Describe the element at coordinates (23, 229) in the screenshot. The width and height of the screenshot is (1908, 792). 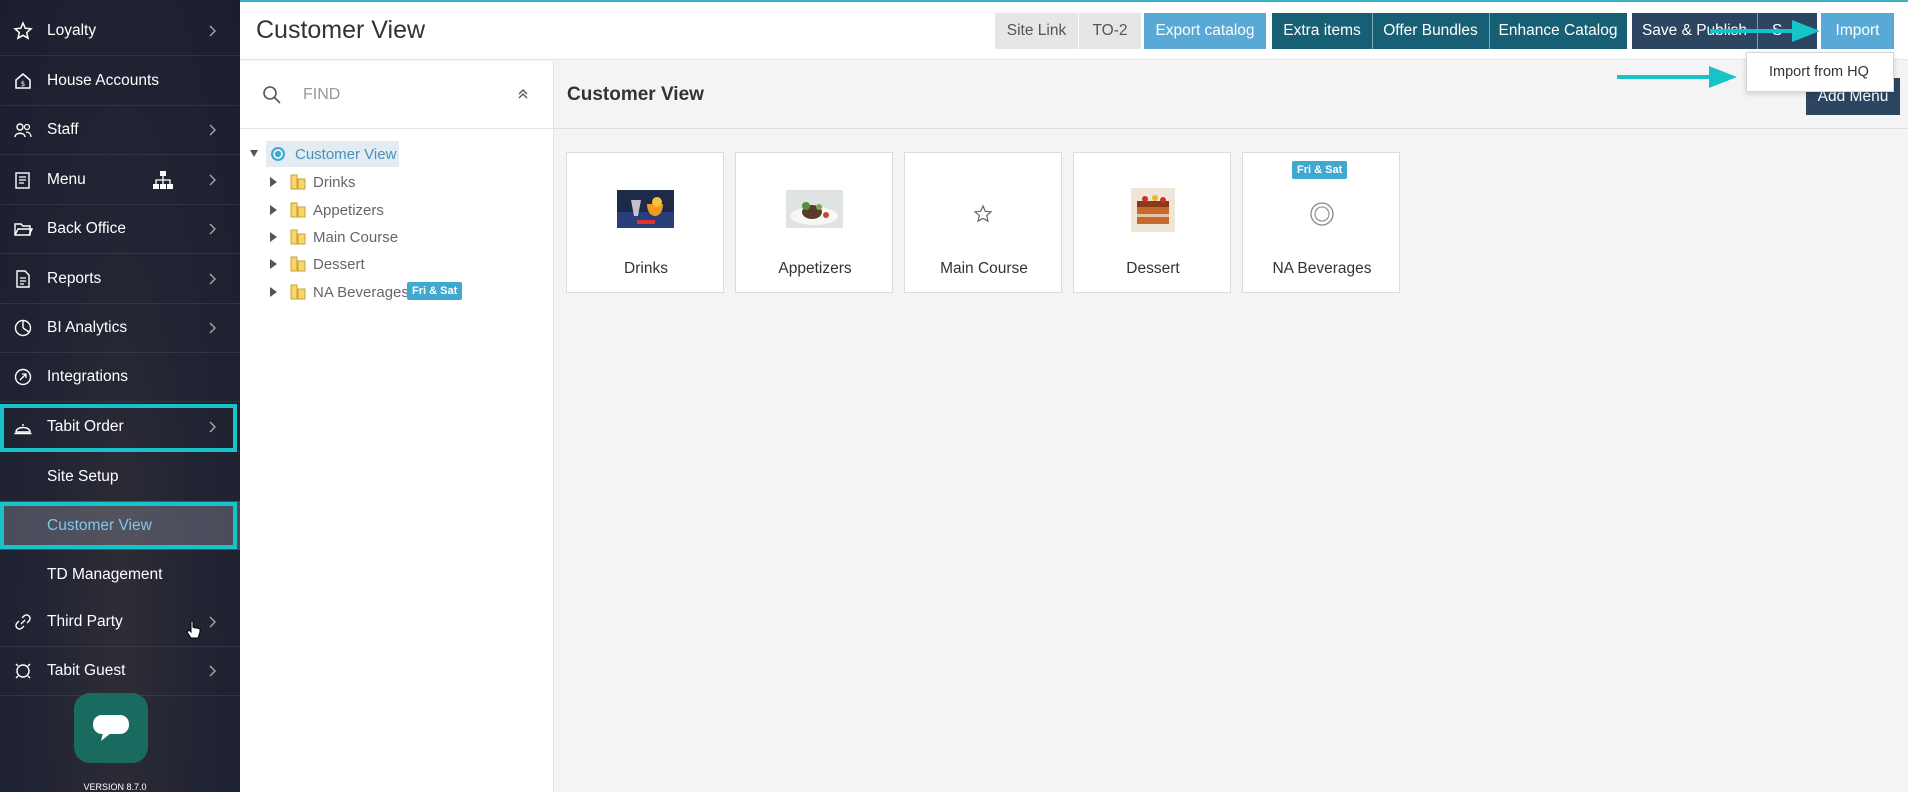
I see `folder-open-icon` at that location.